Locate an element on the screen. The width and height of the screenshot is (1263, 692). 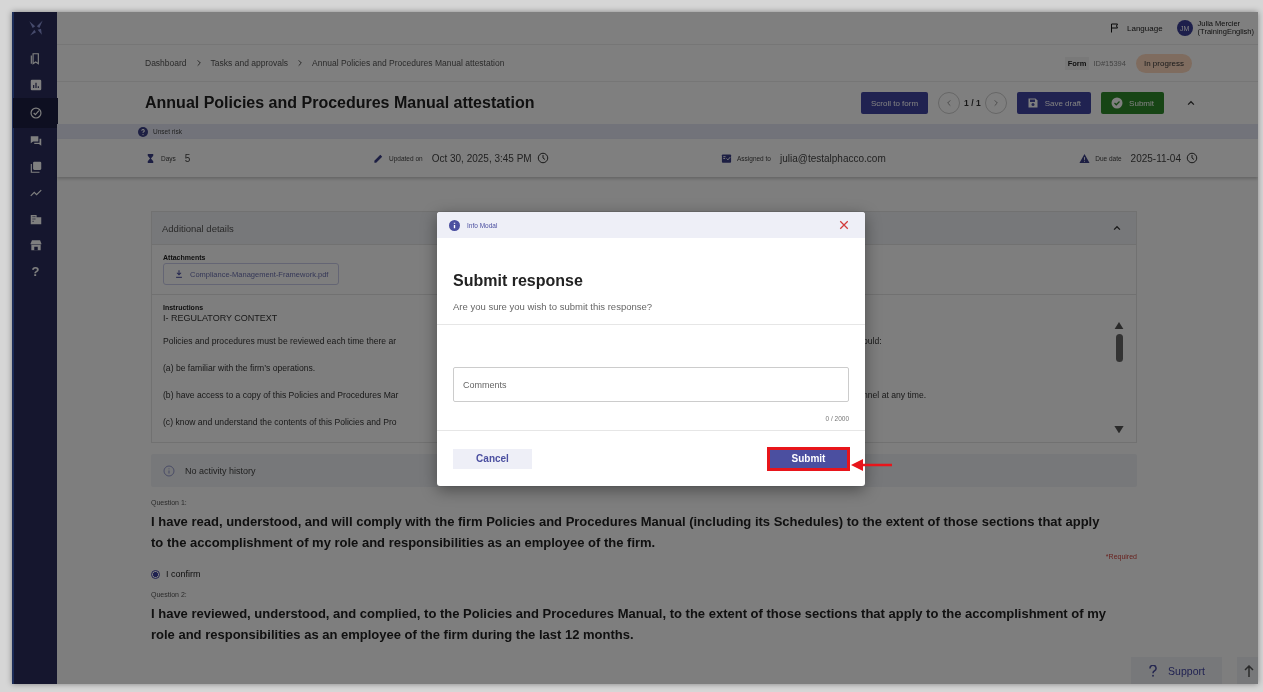
download-icon is located at coordinates (179, 274).